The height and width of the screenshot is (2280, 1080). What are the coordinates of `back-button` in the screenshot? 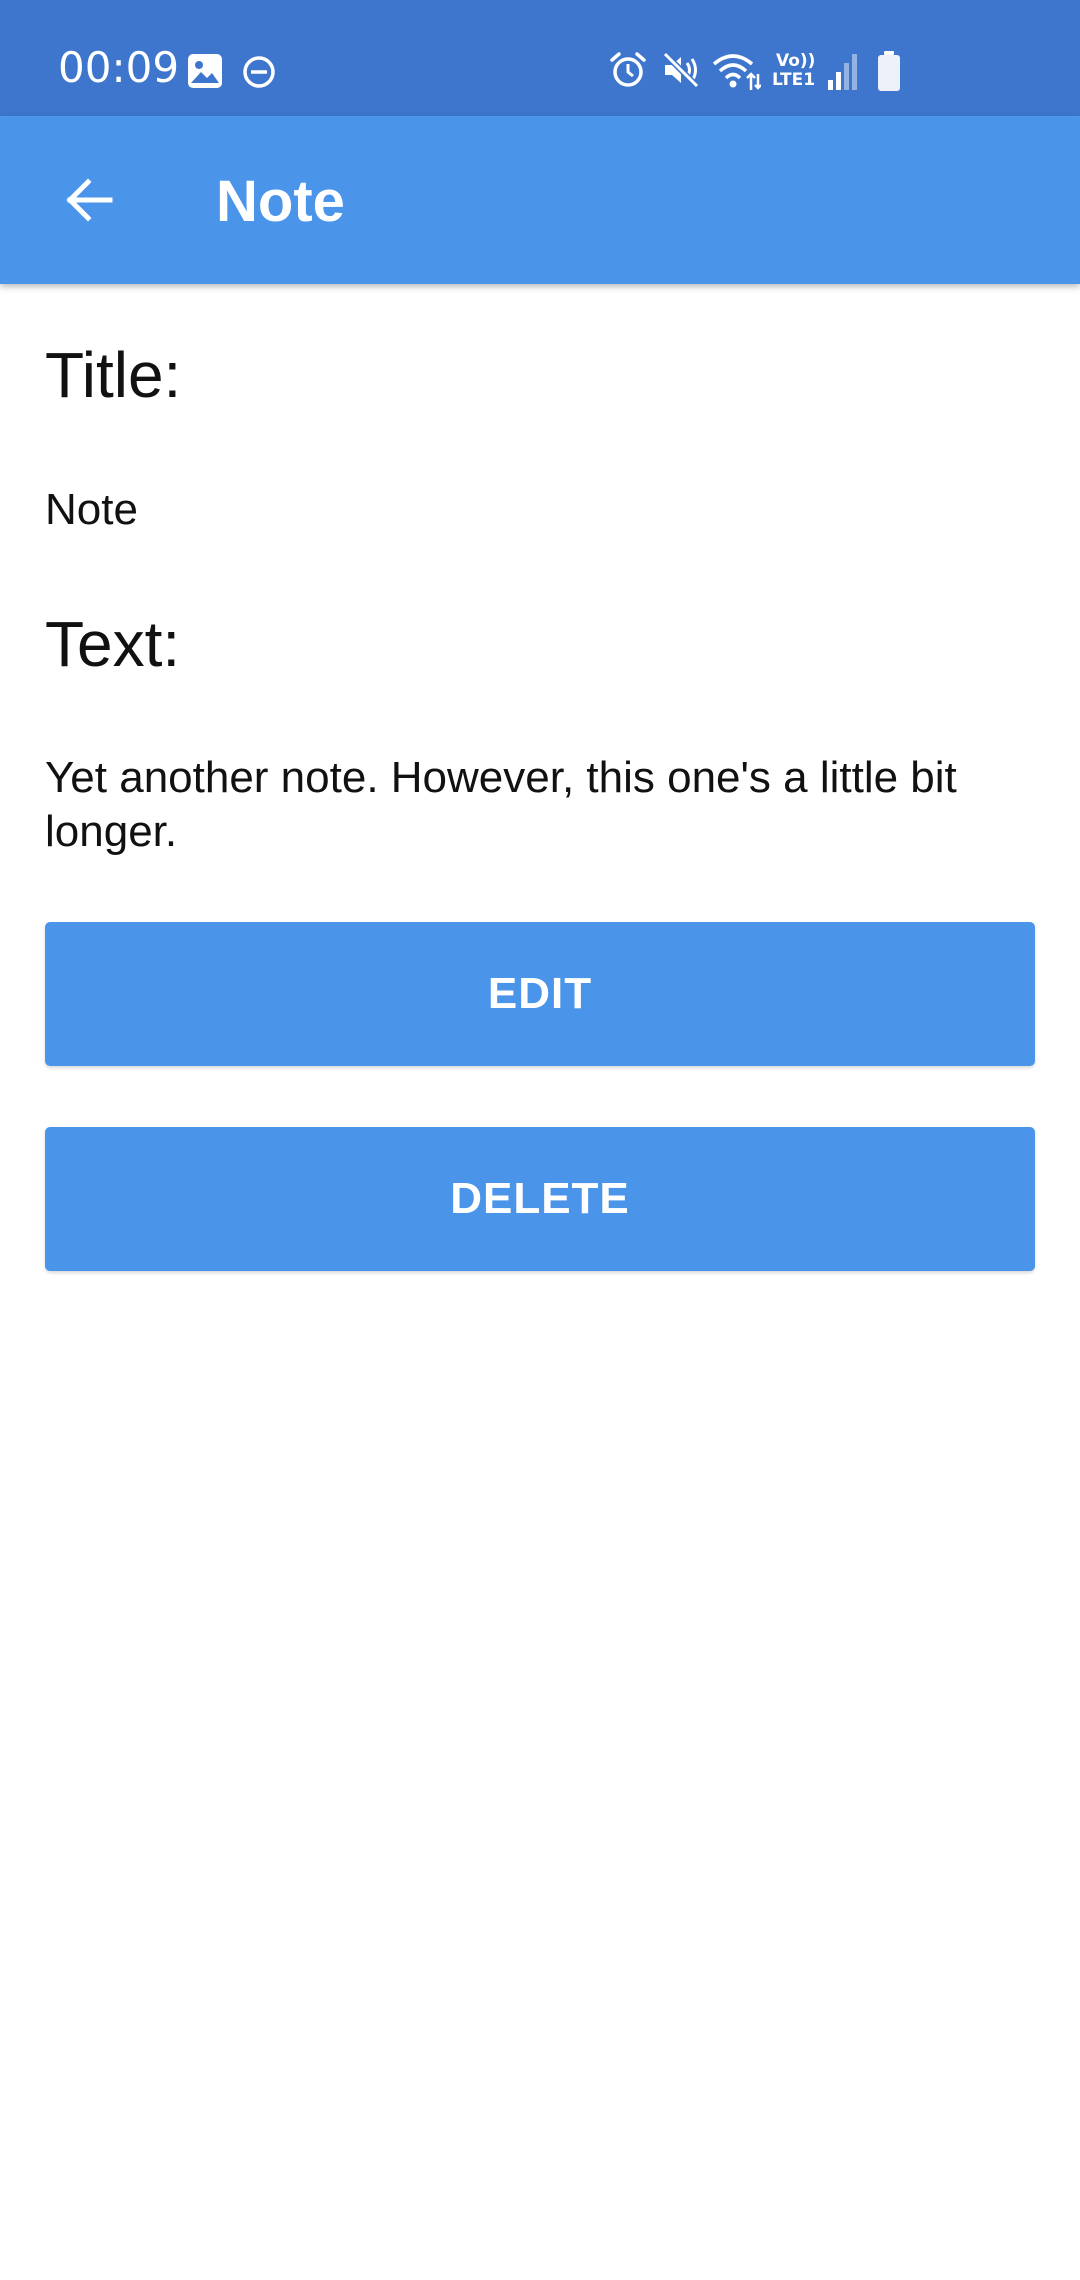 It's located at (88, 200).